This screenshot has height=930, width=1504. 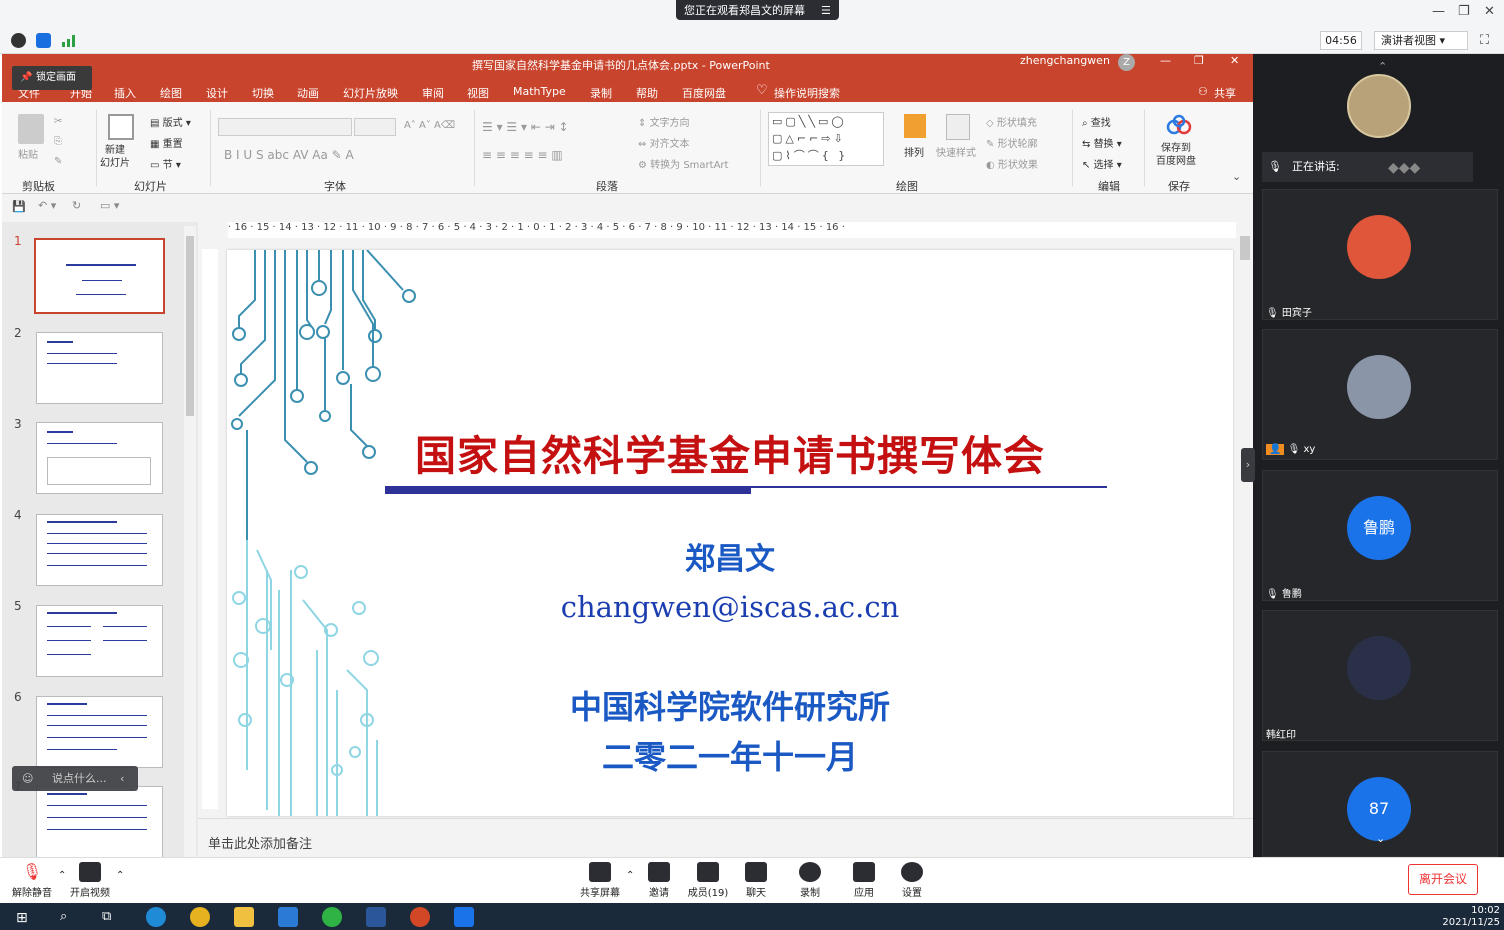 What do you see at coordinates (18, 40) in the screenshot?
I see `info-icon` at bounding box center [18, 40].